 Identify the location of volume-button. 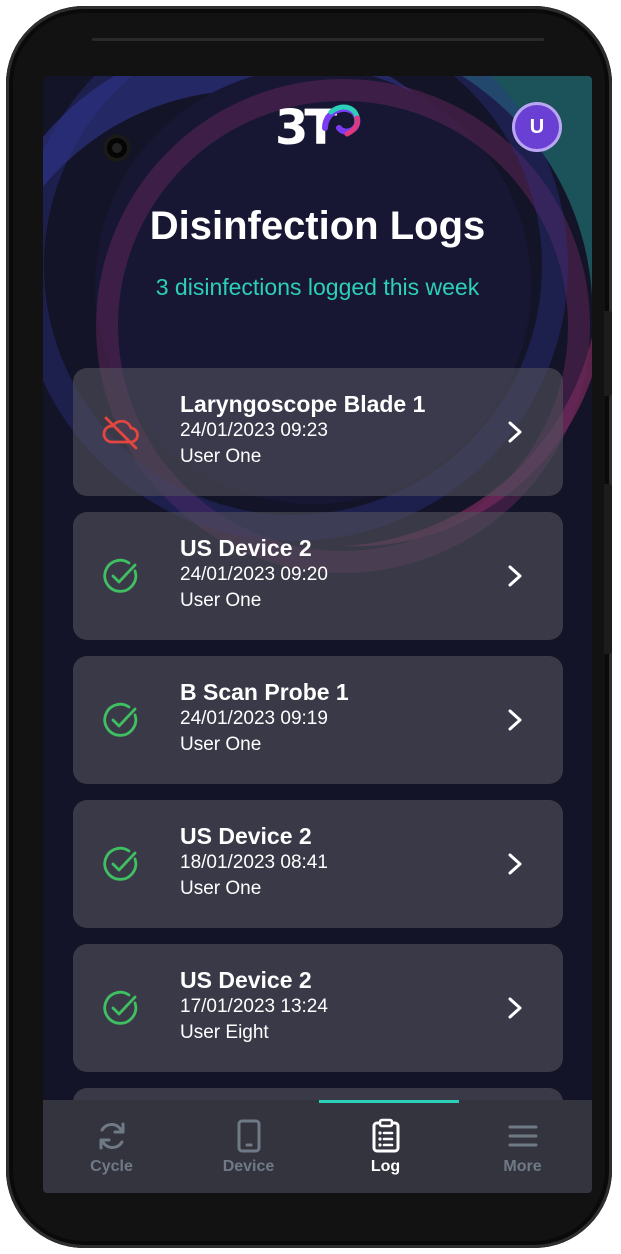
(608, 353).